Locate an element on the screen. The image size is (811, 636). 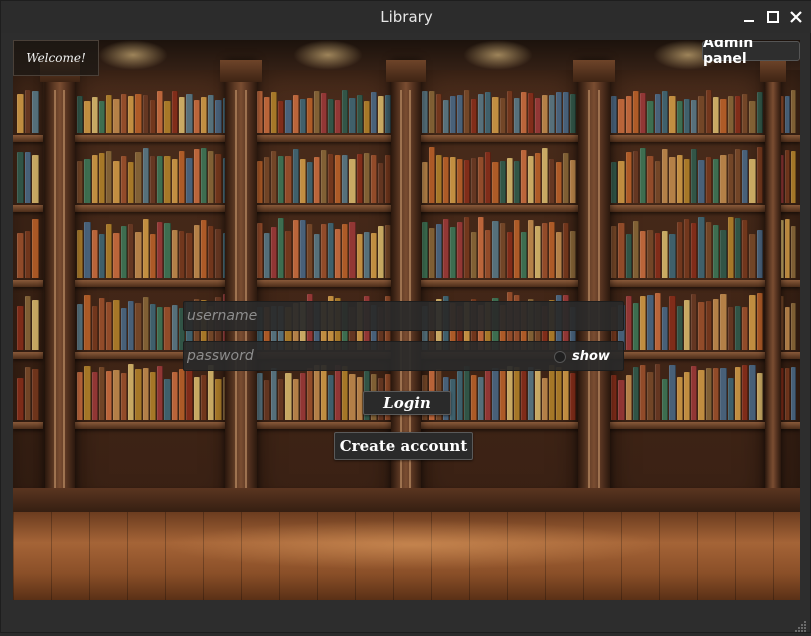
create-account-button: Create account is located at coordinates (403, 446).